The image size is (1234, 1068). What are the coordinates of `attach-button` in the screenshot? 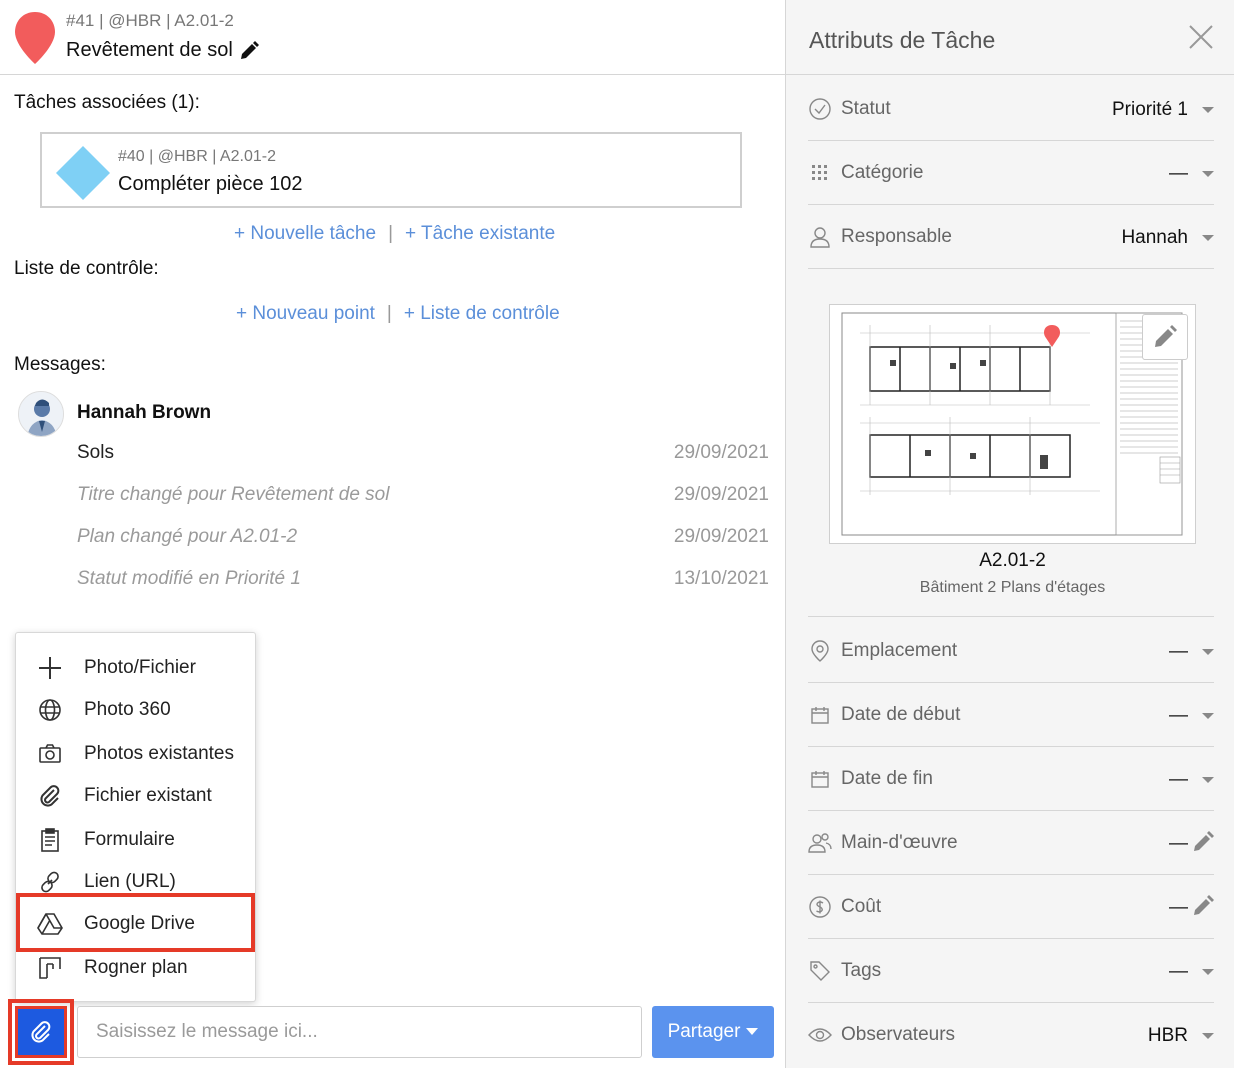 It's located at (41, 1032).